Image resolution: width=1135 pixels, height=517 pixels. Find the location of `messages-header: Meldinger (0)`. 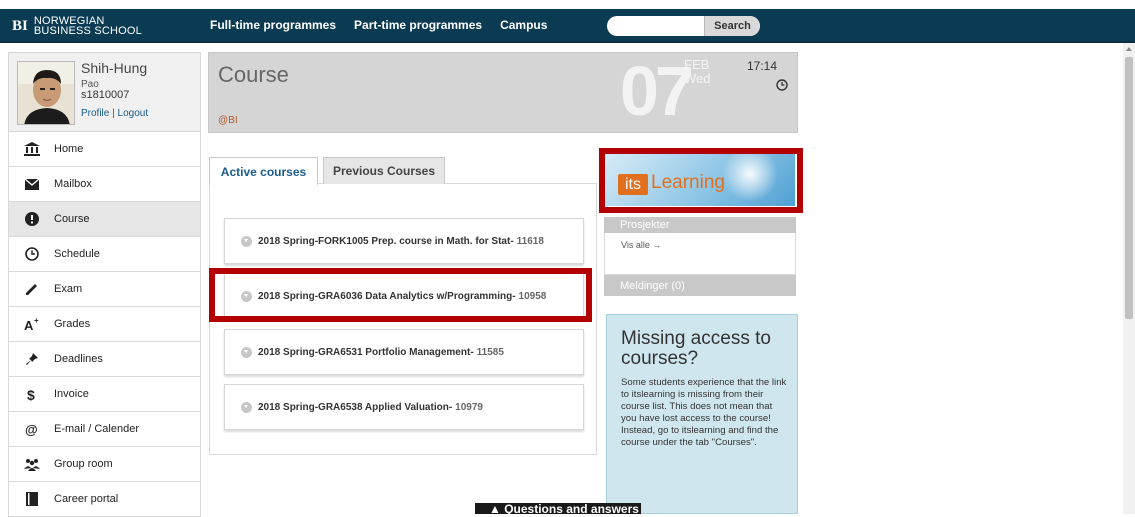

messages-header: Meldinger (0) is located at coordinates (700, 285).